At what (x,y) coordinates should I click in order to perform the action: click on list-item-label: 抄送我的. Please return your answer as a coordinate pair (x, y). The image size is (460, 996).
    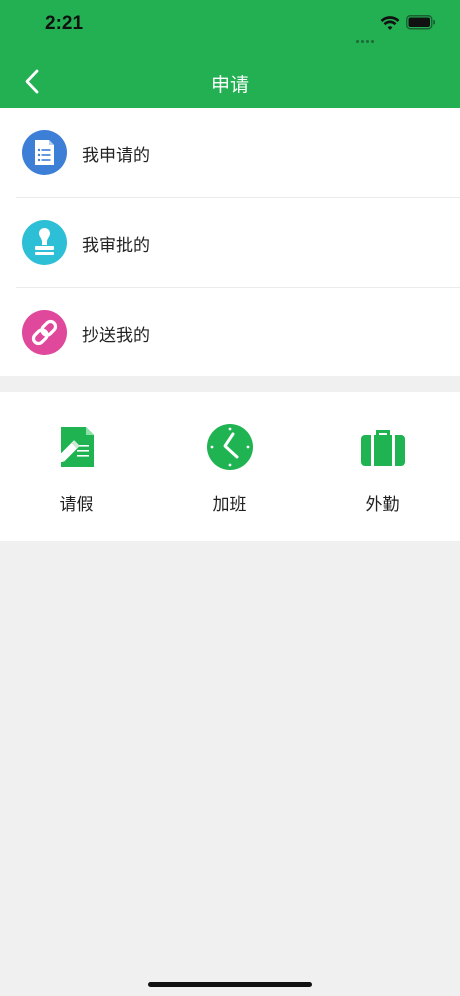
    Looking at the image, I should click on (116, 336).